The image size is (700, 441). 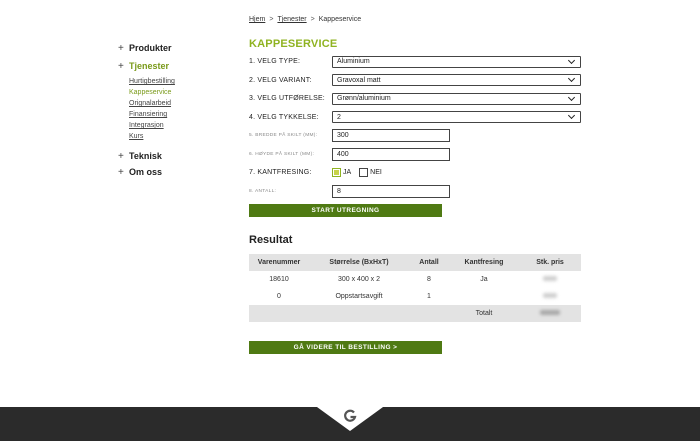 I want to click on qty-row: 8. ANTALL: 8, so click(x=415, y=191).